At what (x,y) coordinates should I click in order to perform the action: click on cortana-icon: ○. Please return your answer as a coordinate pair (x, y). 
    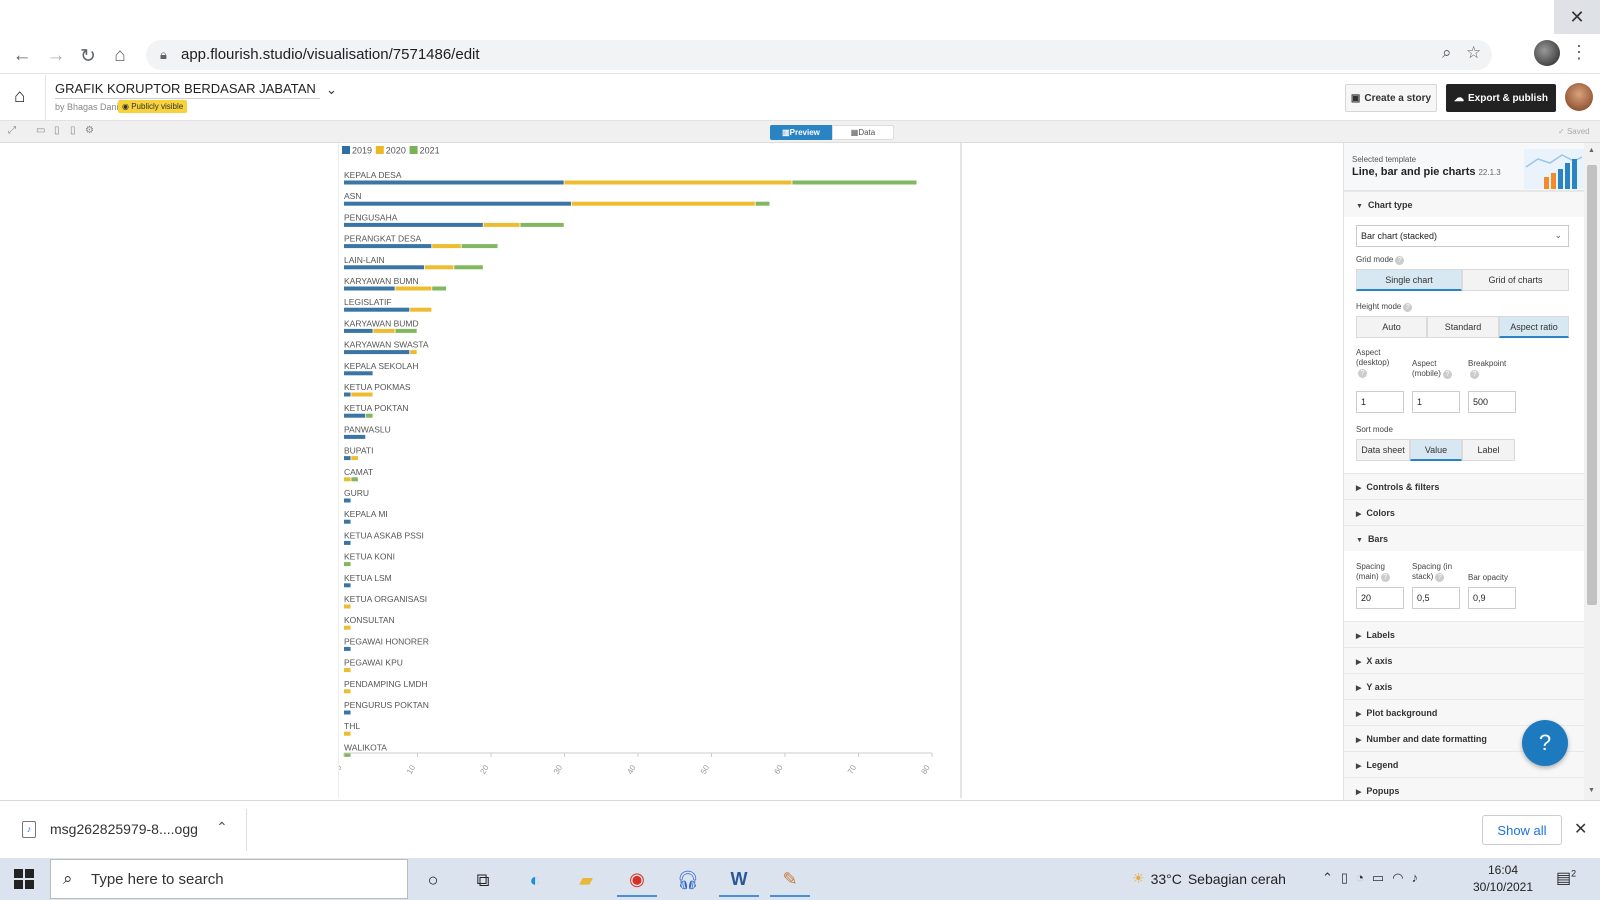
    Looking at the image, I should click on (433, 880).